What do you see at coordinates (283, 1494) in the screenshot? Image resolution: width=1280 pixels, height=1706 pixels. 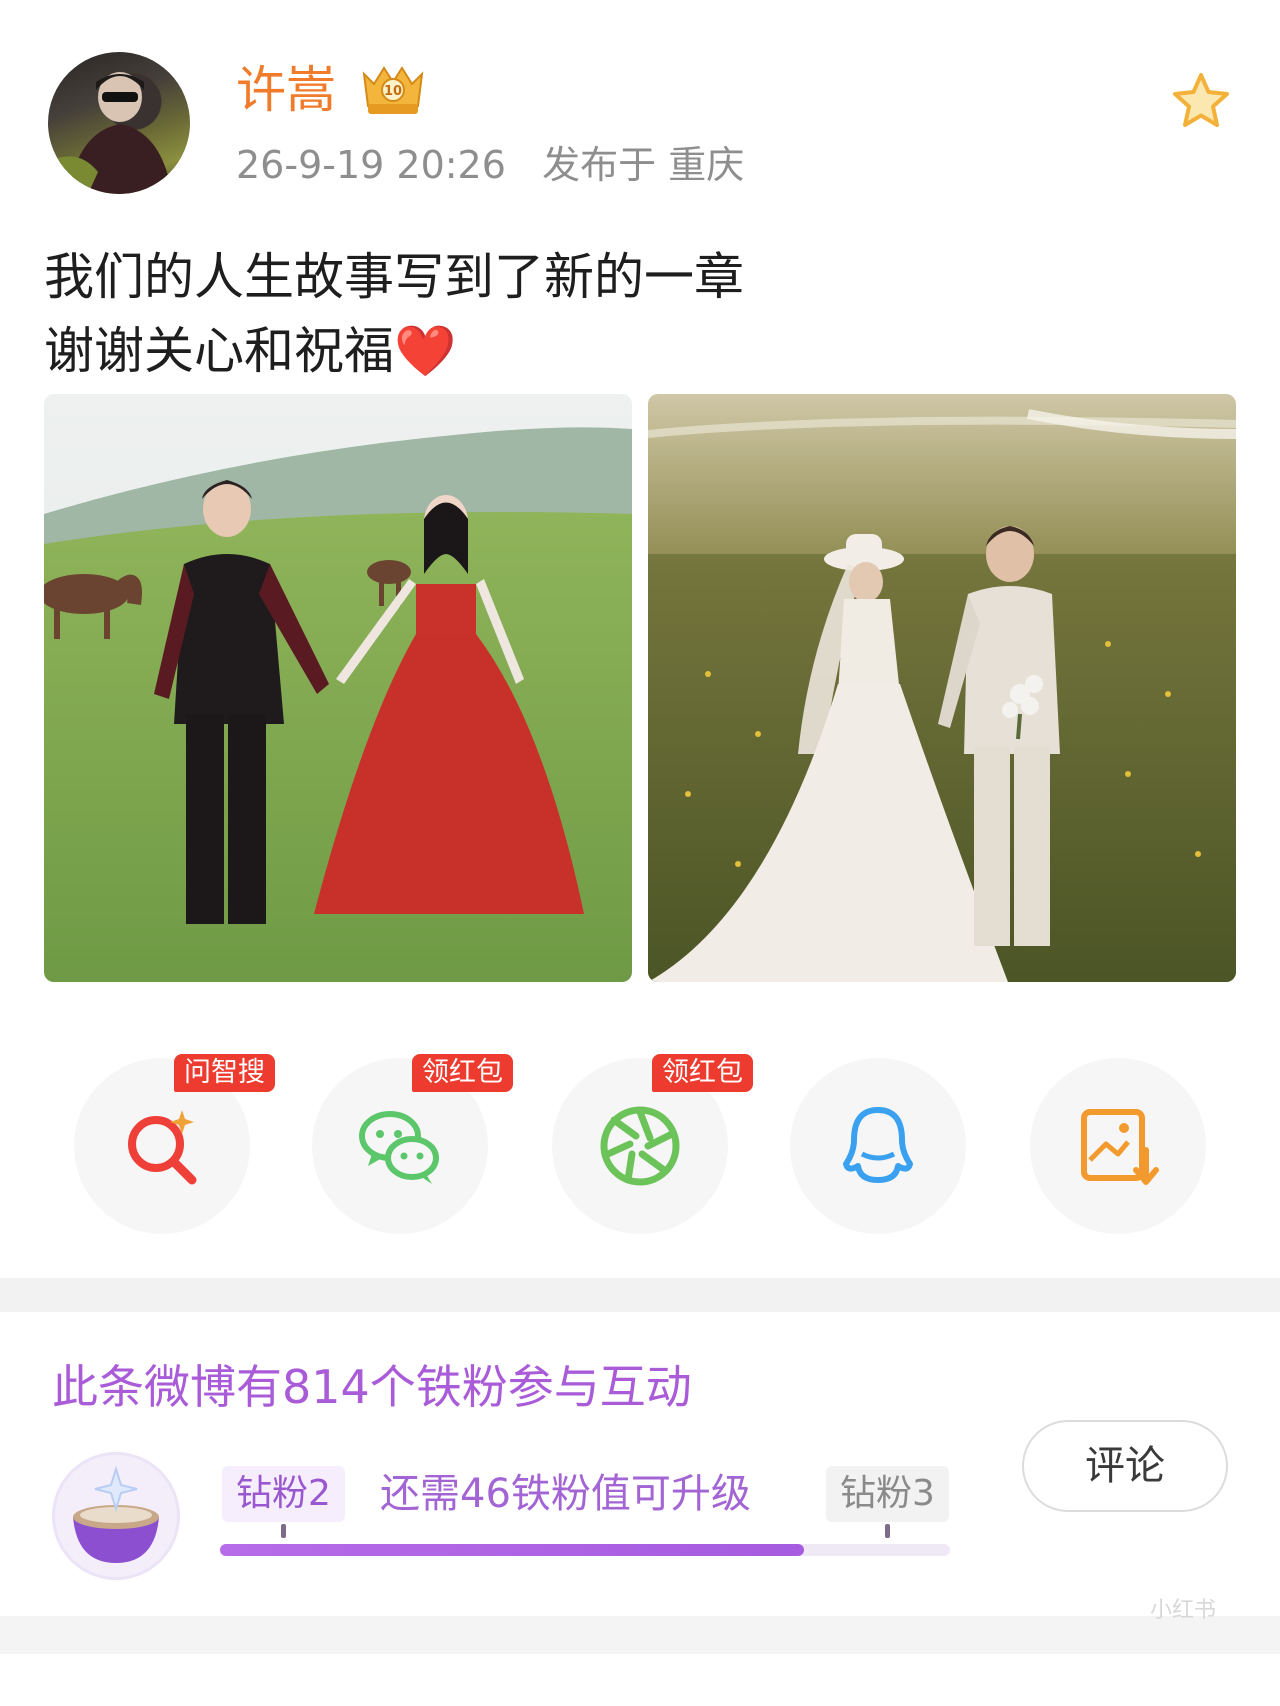 I see `level-current-badge: 钻粉2` at bounding box center [283, 1494].